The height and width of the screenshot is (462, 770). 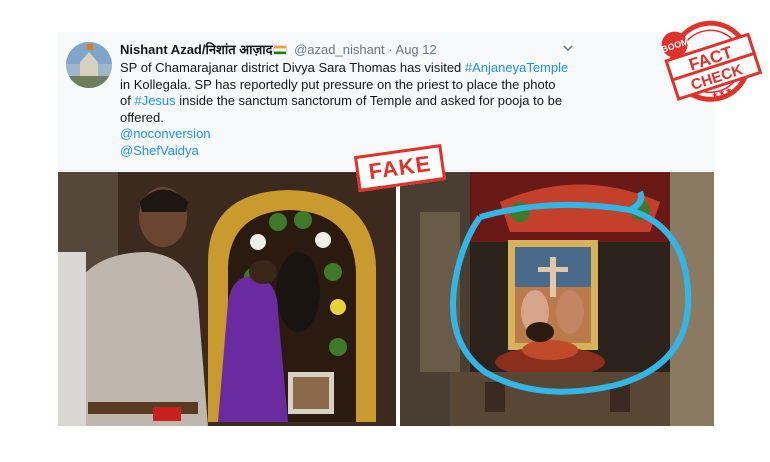 I want to click on tweet-line: offered., so click(x=142, y=117).